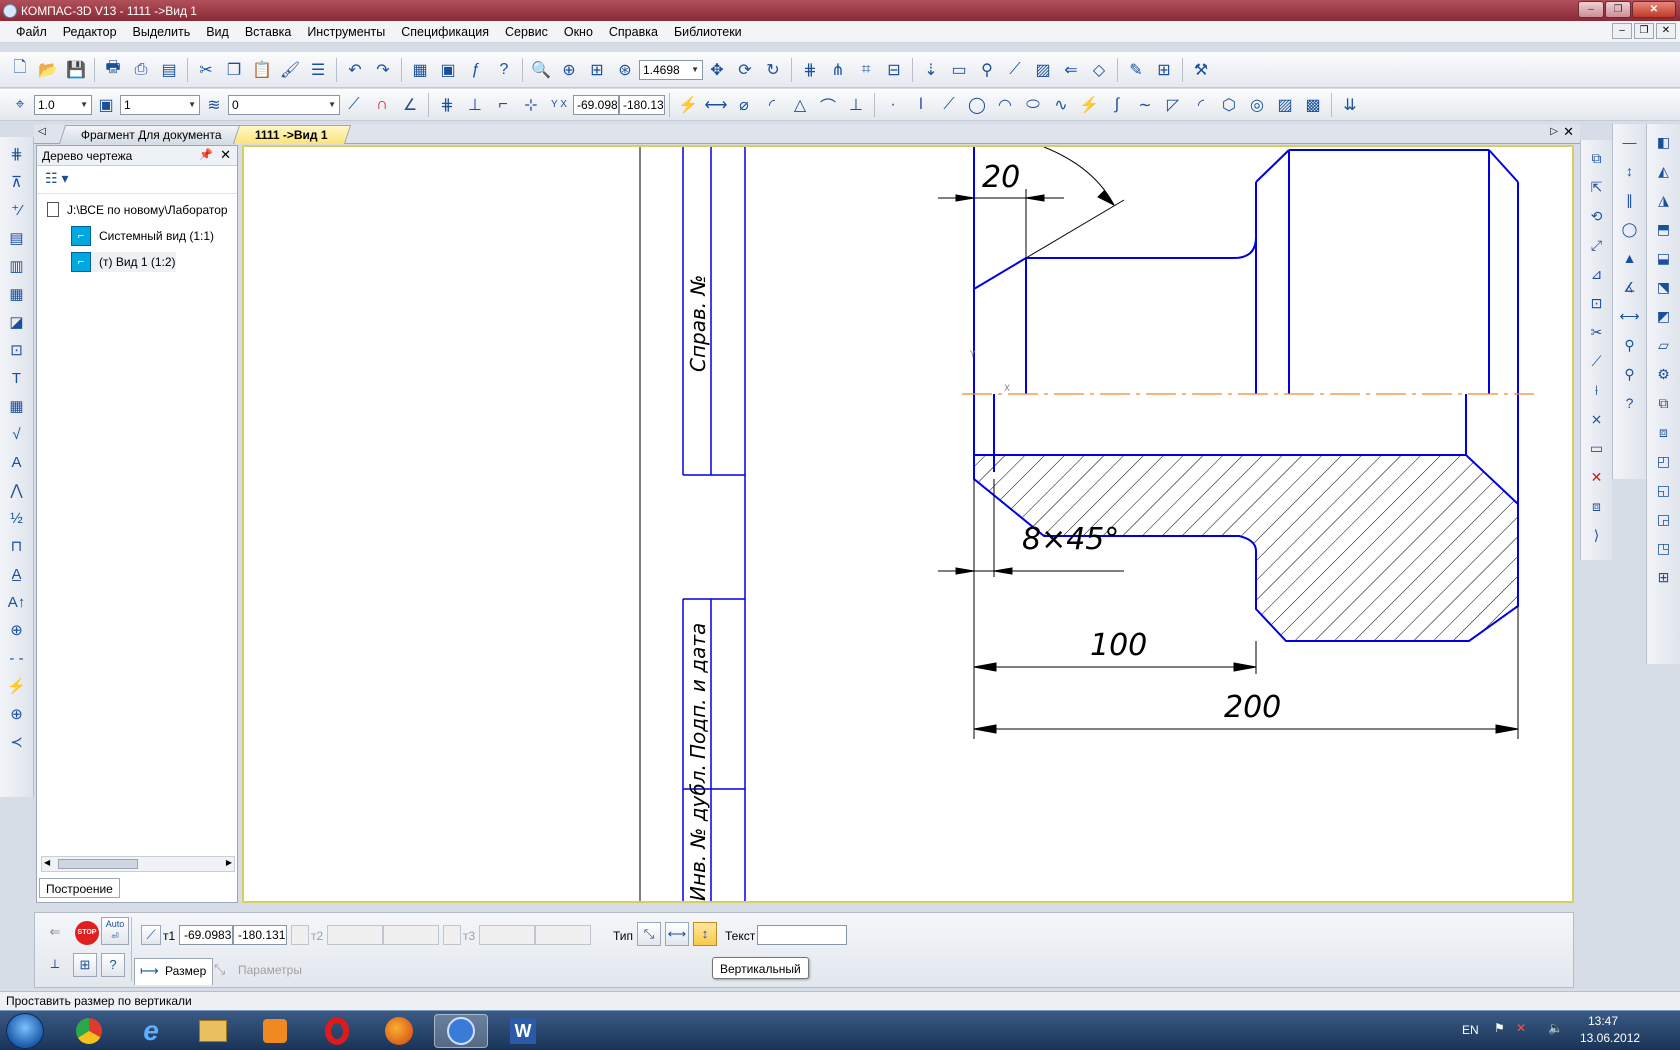 The width and height of the screenshot is (1680, 1050). What do you see at coordinates (1597, 245) in the screenshot?
I see `scale-icon: ⤢` at bounding box center [1597, 245].